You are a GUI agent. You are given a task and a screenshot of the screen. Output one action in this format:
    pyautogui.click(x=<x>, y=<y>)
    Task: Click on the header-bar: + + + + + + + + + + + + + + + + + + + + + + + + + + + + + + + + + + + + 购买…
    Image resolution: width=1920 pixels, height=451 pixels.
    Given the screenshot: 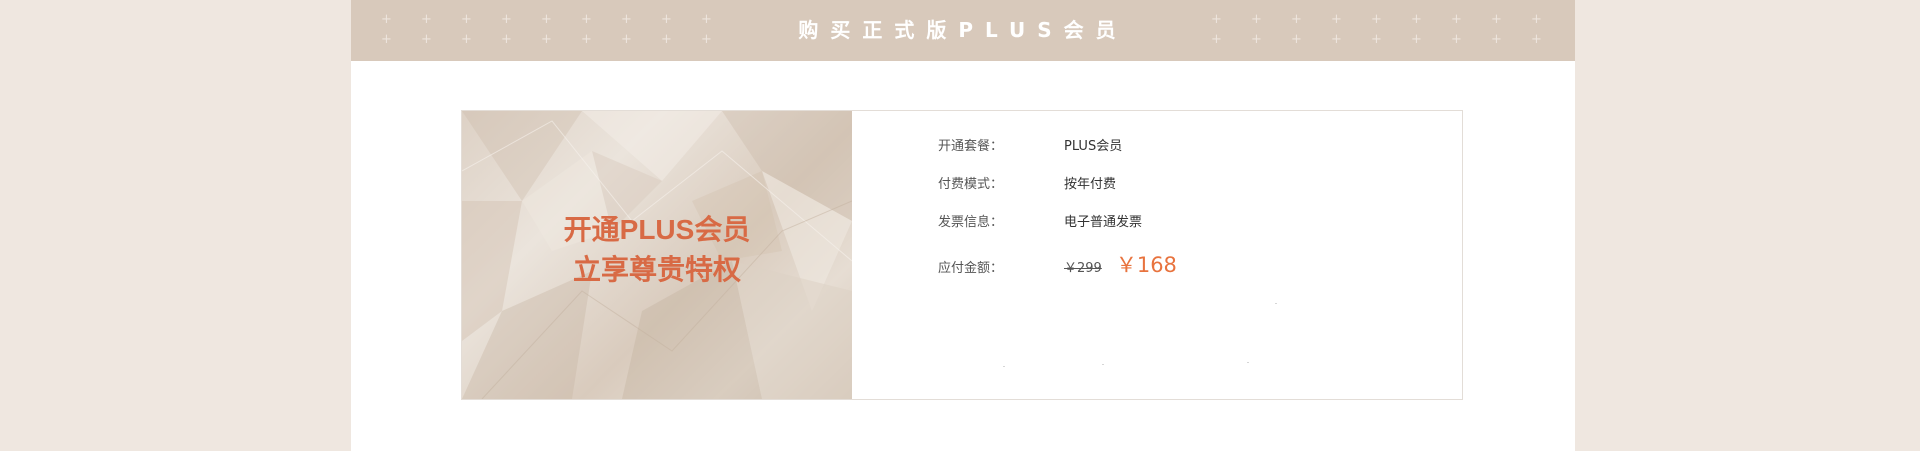 What is the action you would take?
    pyautogui.click(x=963, y=30)
    